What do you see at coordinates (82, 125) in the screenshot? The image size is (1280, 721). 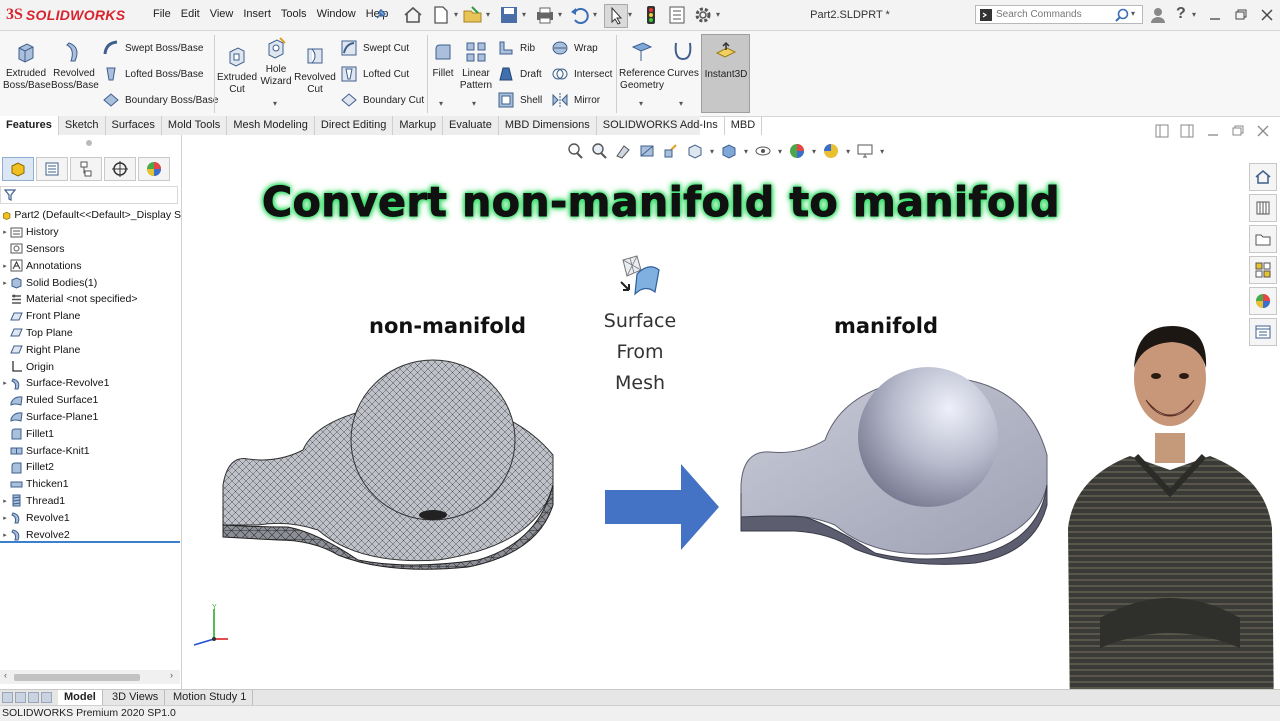 I see `tab-sketch: Sketch` at bounding box center [82, 125].